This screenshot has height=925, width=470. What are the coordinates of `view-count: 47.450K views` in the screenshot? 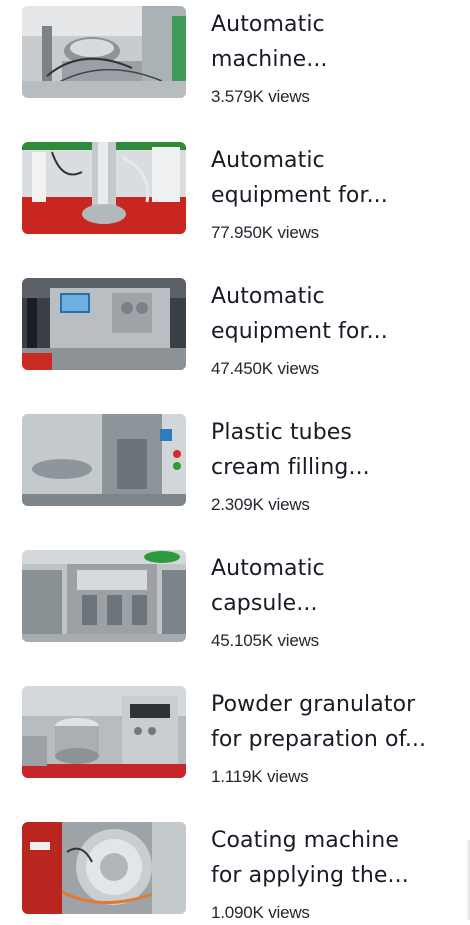 It's located at (265, 368).